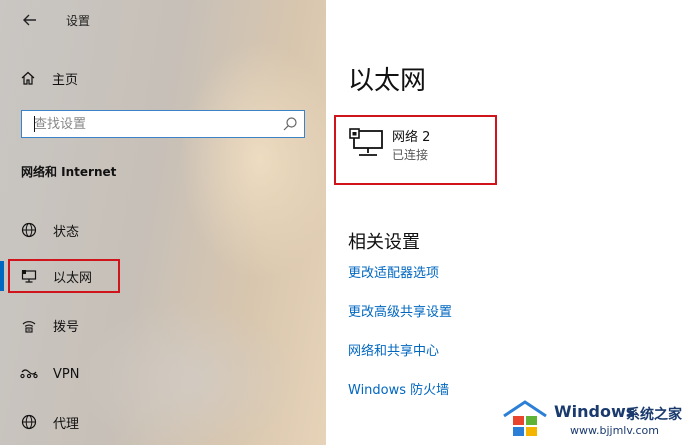  I want to click on ethernet-icon, so click(366, 142).